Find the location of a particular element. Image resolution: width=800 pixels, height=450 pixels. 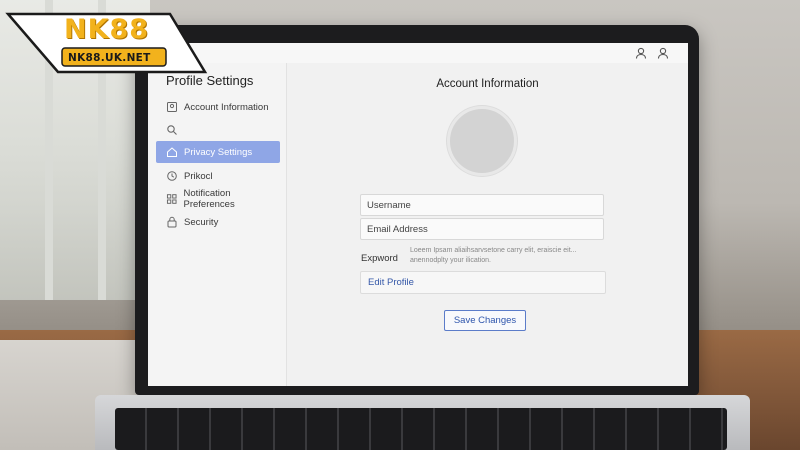

grid-icon is located at coordinates (171, 199).